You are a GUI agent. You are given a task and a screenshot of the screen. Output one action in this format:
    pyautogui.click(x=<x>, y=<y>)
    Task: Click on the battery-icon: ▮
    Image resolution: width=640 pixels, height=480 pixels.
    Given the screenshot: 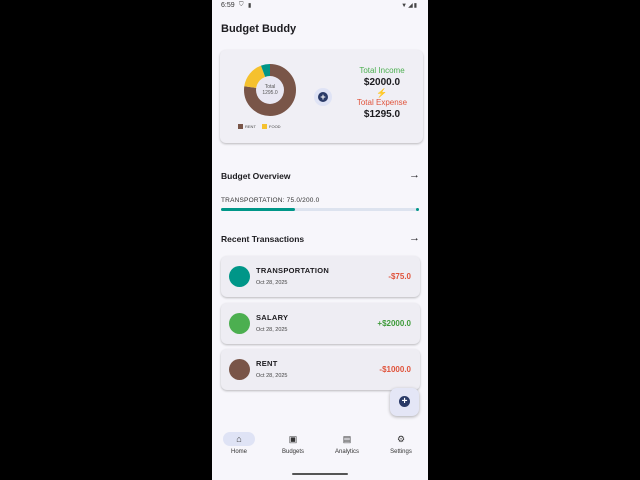 What is the action you would take?
    pyautogui.click(x=415, y=6)
    